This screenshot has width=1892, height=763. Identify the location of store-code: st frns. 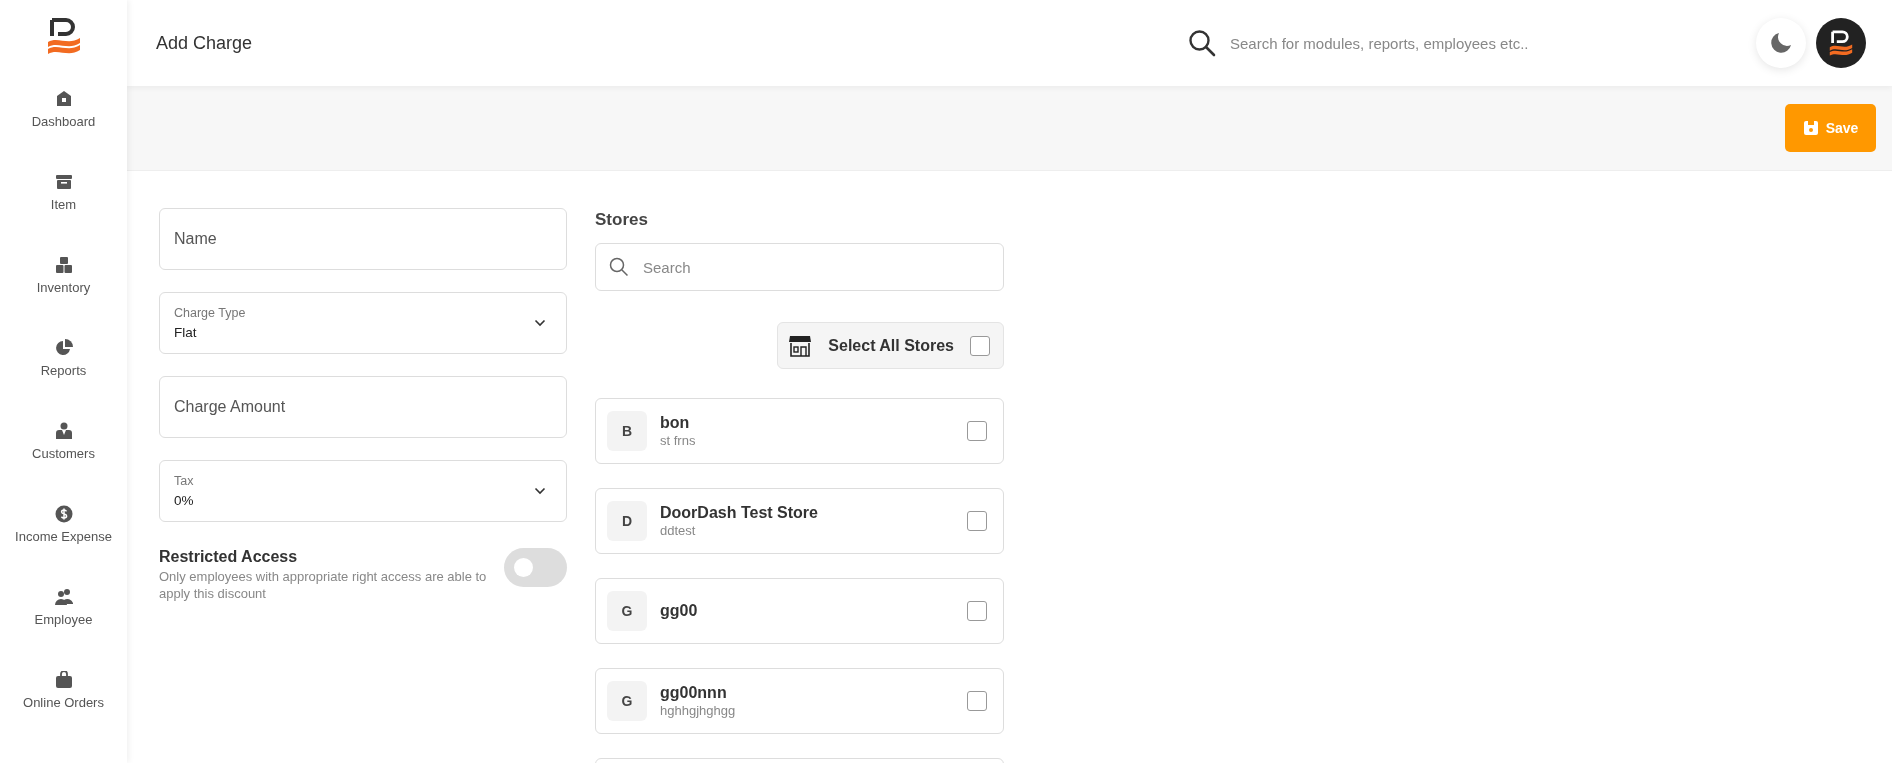
(678, 440).